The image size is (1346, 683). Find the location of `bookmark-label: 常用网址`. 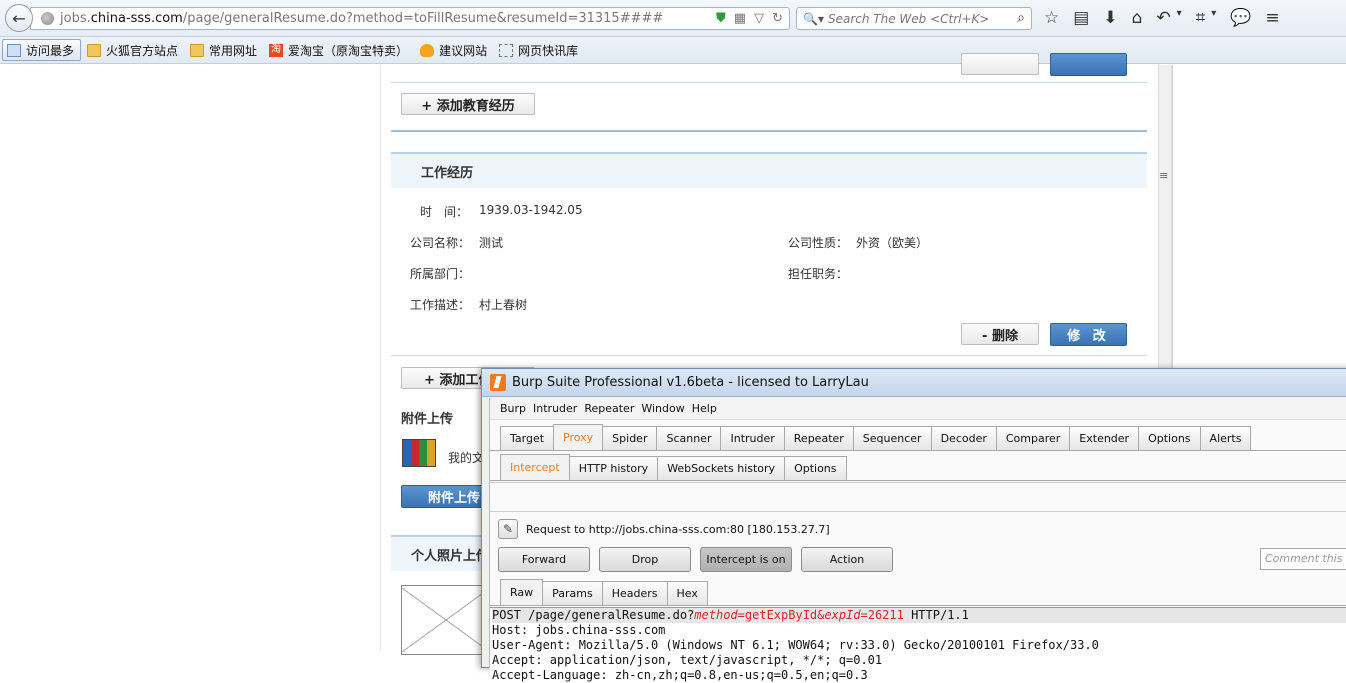

bookmark-label: 常用网址 is located at coordinates (233, 50).